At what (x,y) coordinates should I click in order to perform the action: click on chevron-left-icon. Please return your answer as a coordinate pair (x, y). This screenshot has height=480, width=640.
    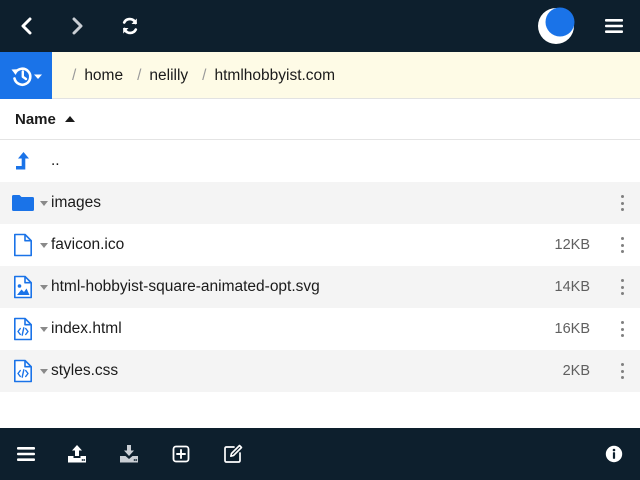
    Looking at the image, I should click on (26, 26).